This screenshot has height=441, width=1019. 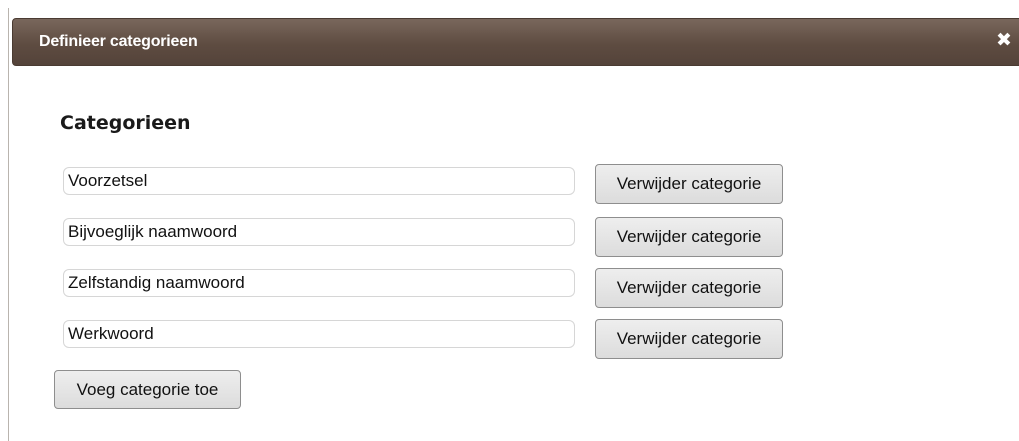 What do you see at coordinates (118, 41) in the screenshot?
I see `dialog-title: Definieer categorieen` at bounding box center [118, 41].